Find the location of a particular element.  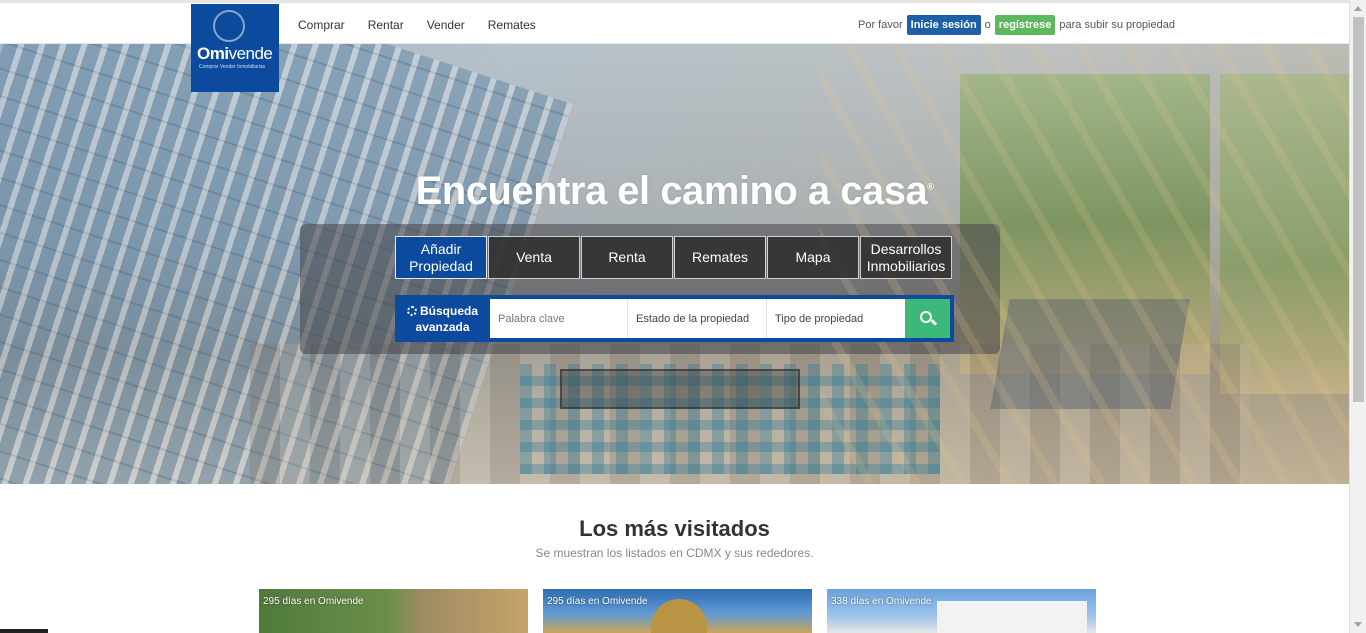

bottom-edge is located at coordinates (24, 631).